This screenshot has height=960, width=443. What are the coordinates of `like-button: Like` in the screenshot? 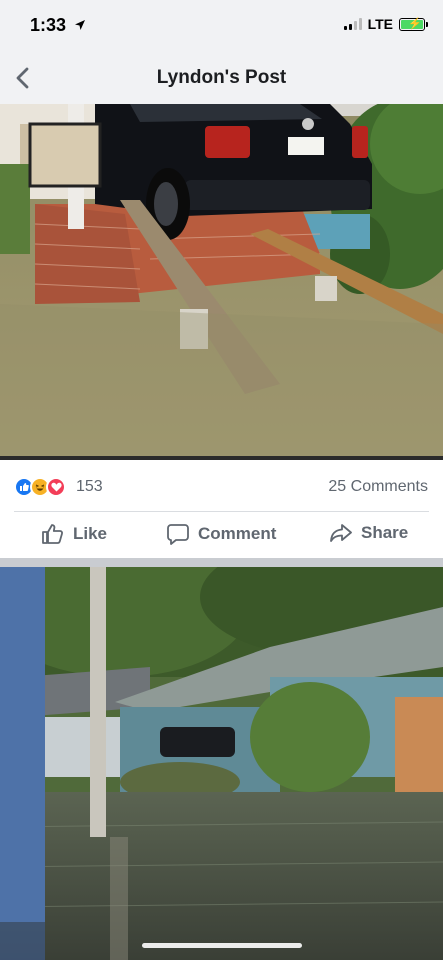 It's located at (74, 534).